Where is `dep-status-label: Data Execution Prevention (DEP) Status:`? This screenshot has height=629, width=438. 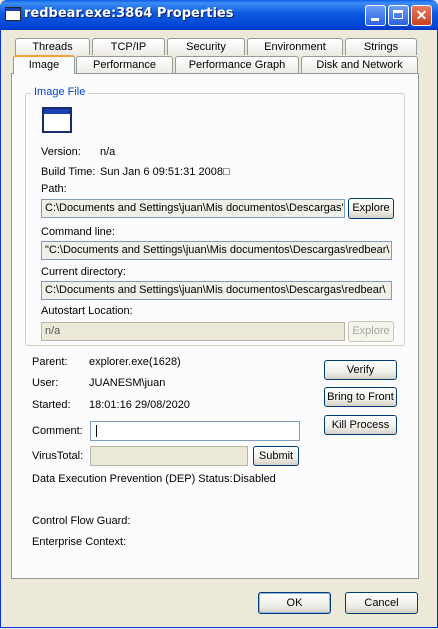 dep-status-label: Data Execution Prevention (DEP) Status: is located at coordinates (132, 479).